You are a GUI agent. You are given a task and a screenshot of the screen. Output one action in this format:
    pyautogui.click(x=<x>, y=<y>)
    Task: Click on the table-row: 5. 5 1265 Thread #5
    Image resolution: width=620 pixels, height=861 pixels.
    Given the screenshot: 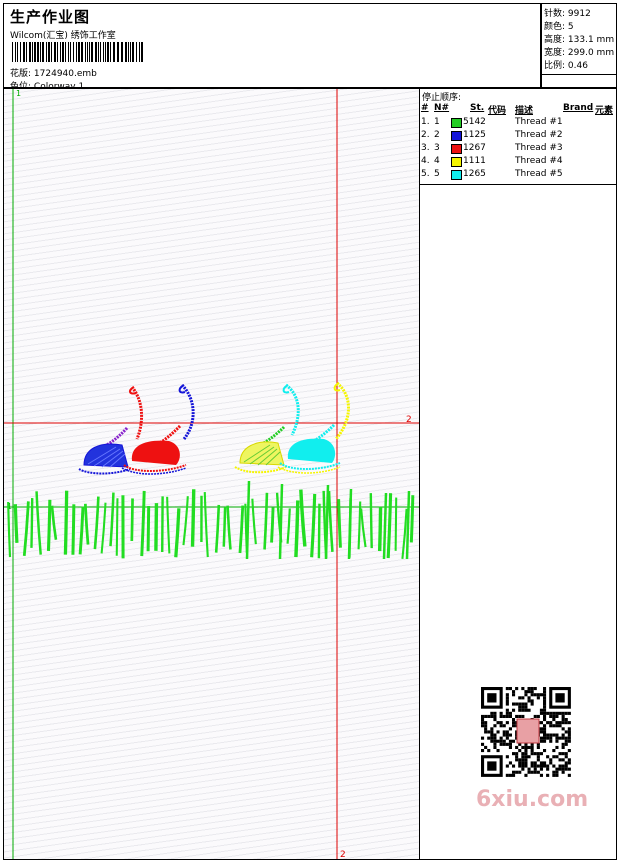 What is the action you would take?
    pyautogui.click(x=518, y=175)
    